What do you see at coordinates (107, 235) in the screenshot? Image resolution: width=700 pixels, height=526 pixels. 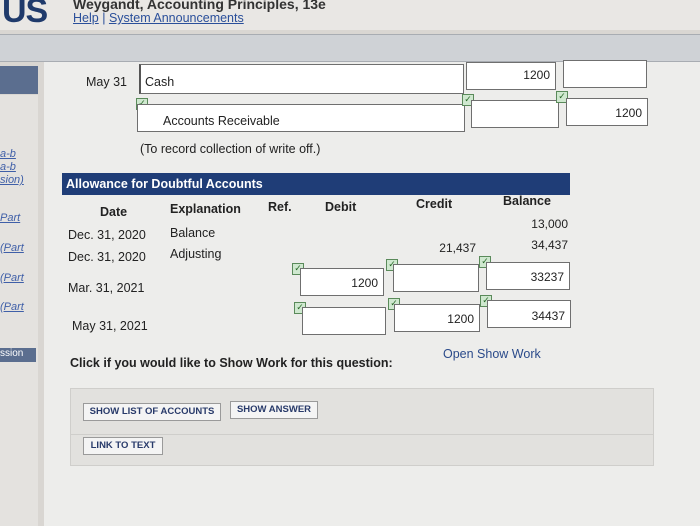 I see `row1-date: Dec. 31, 2020` at bounding box center [107, 235].